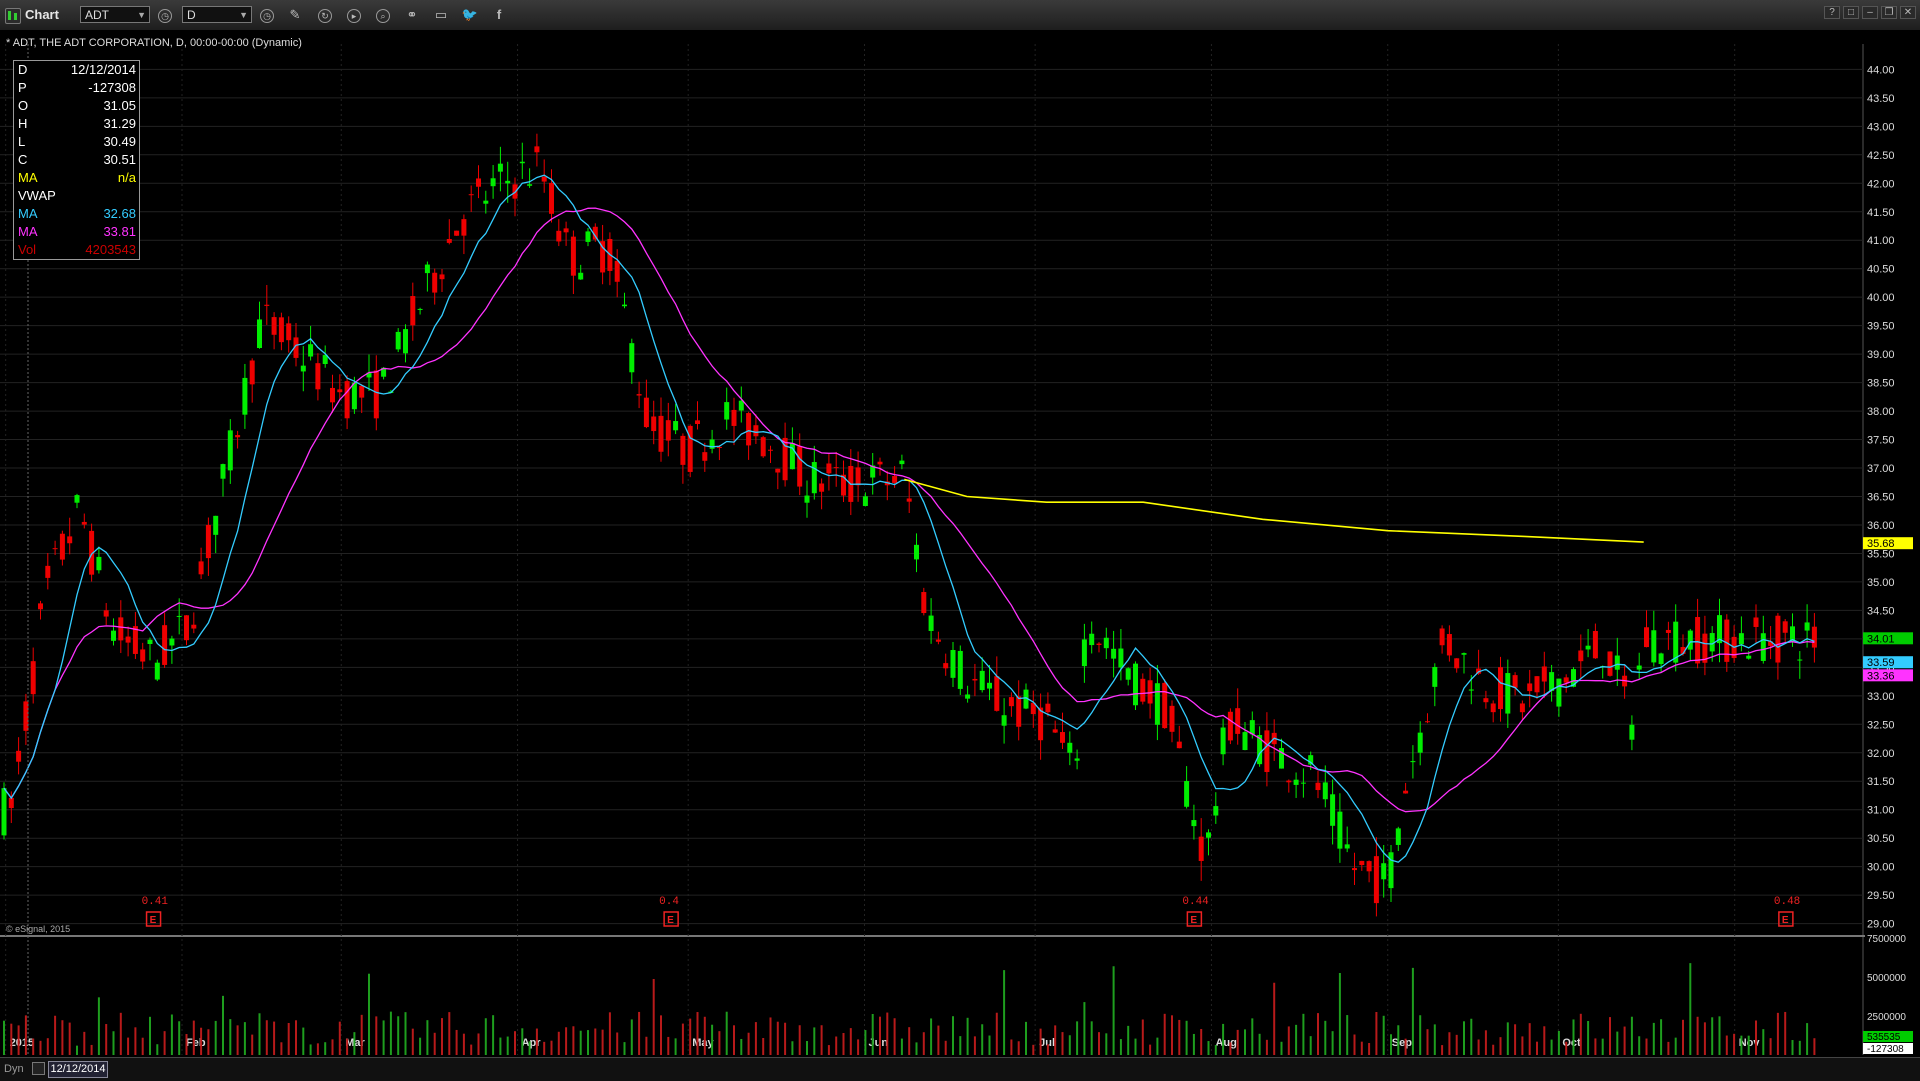  I want to click on legend-value: 33.81, so click(119, 231).